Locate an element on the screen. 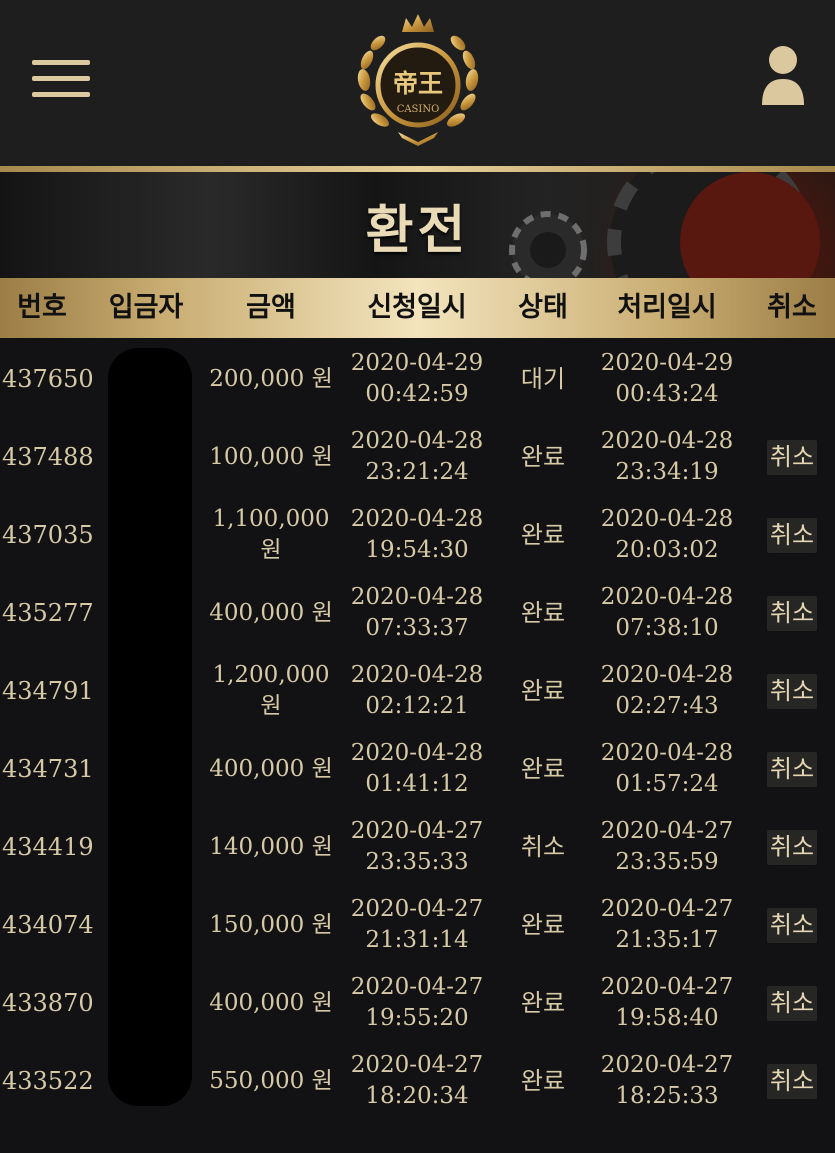 The image size is (835, 1153). row-number: 434791 is located at coordinates (48, 690).